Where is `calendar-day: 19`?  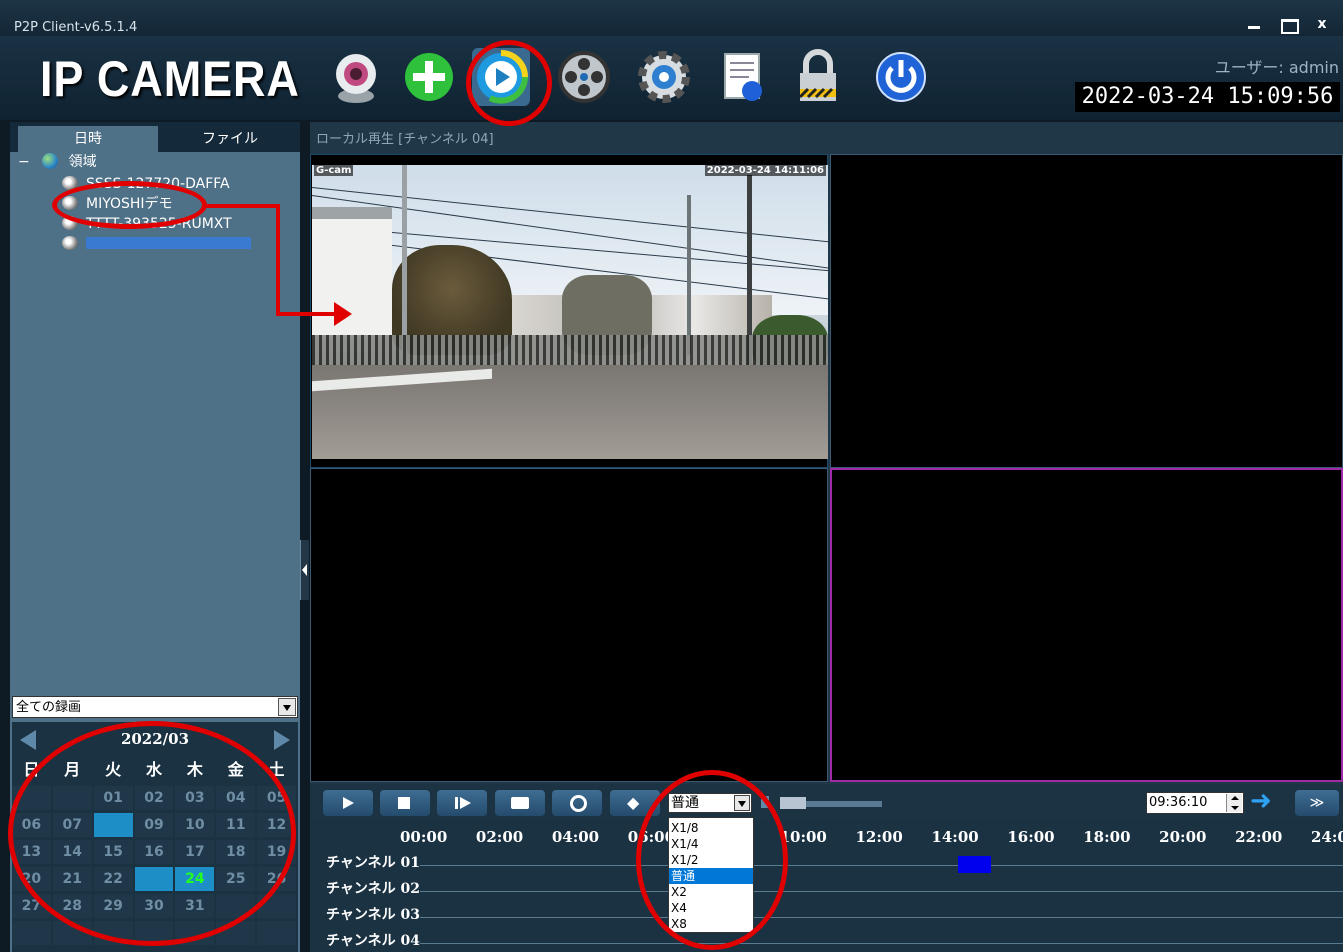
calendar-day: 19 is located at coordinates (276, 852).